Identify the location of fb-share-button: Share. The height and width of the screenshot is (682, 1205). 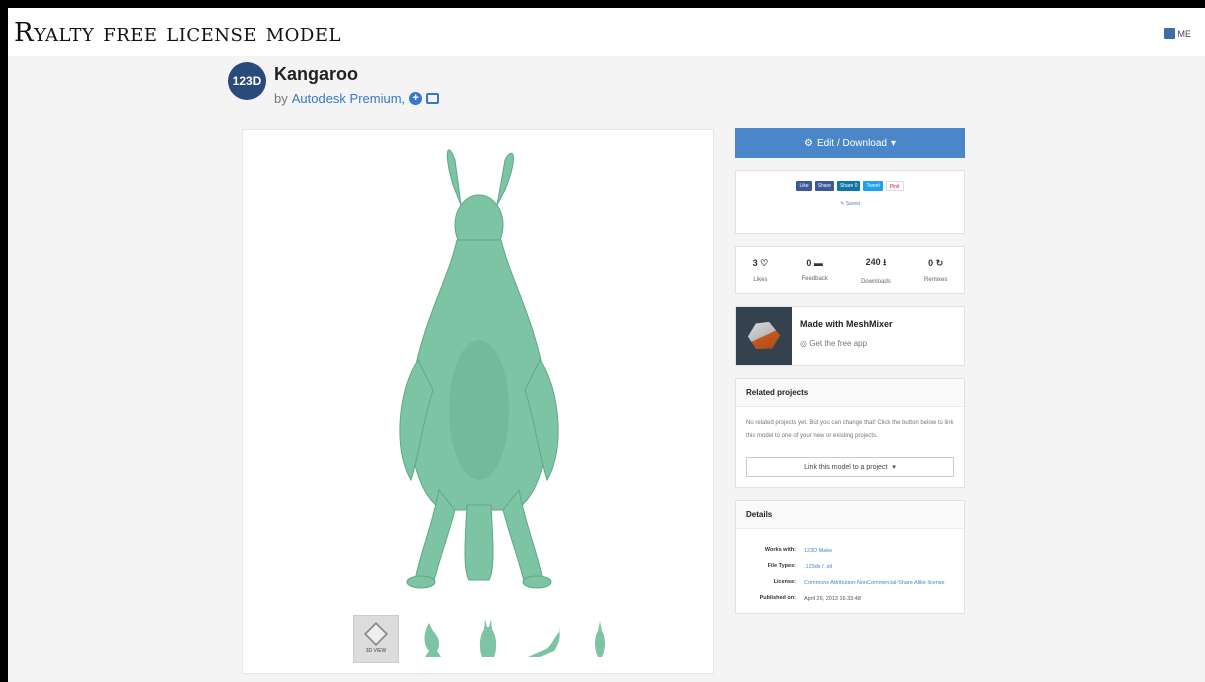
(824, 186).